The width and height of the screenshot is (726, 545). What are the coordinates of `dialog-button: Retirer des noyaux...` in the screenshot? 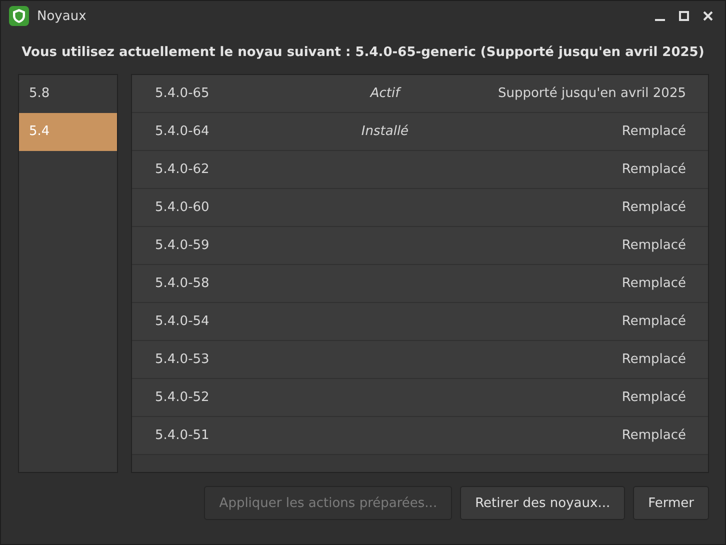 It's located at (543, 503).